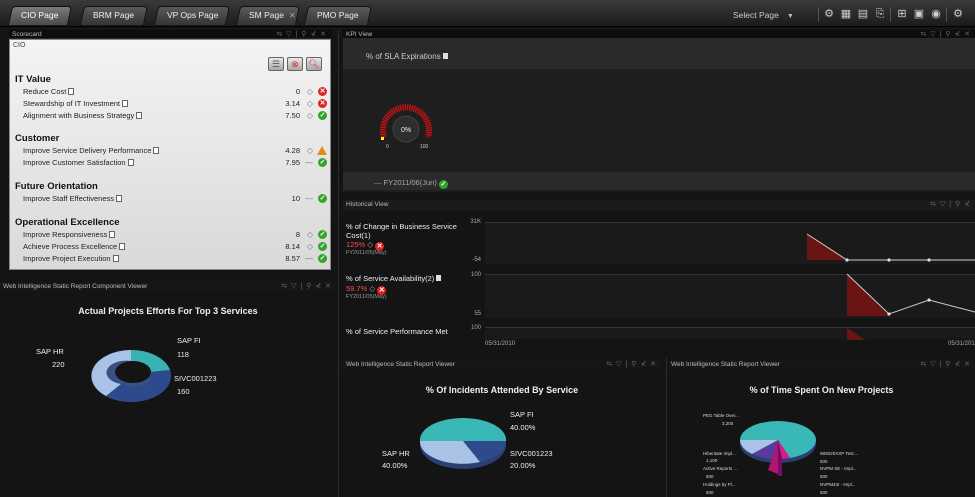 Image resolution: width=975 pixels, height=497 pixels. I want to click on red-x-icon: ⊗, so click(295, 64).